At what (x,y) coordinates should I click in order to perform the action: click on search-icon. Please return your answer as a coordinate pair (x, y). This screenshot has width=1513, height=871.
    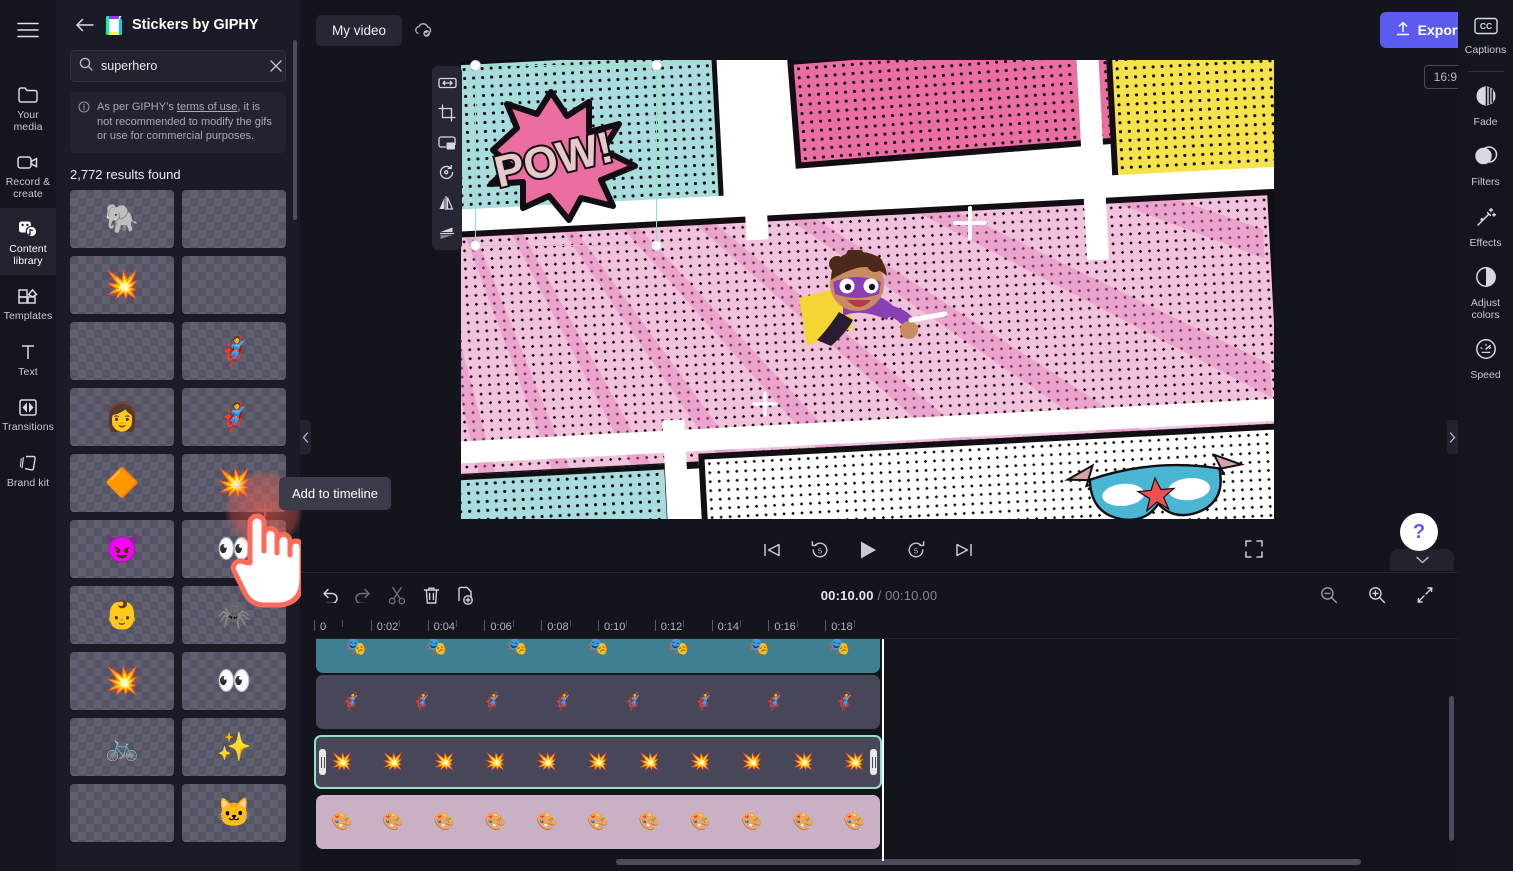
    Looking at the image, I should click on (86, 66).